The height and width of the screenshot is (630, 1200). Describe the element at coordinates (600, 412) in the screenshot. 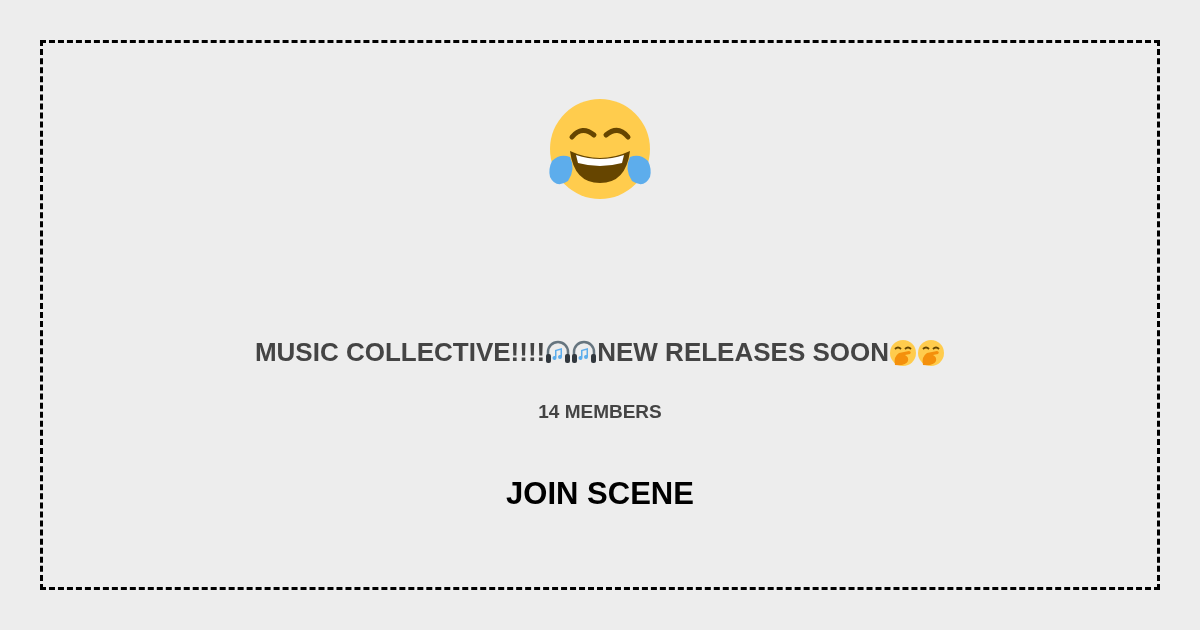

I see `member-count: 14 MEMBERS` at that location.